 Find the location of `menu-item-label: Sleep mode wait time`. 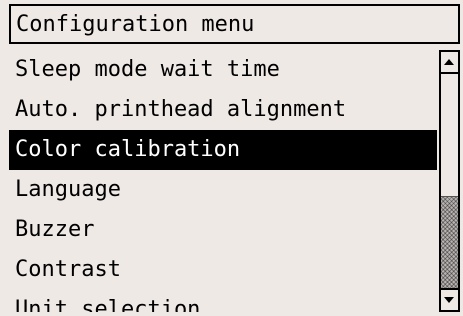

menu-item-label: Sleep mode wait time is located at coordinates (147, 69).